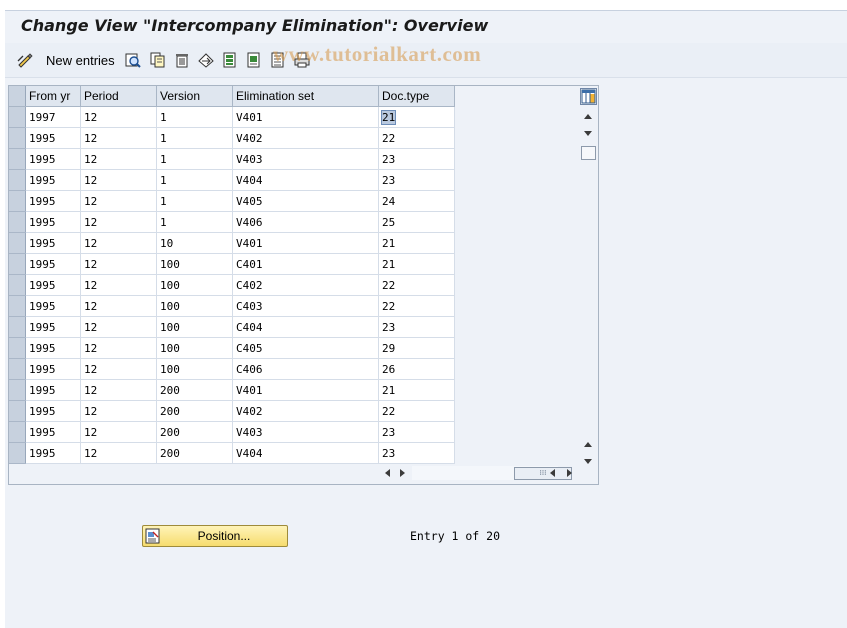 The height and width of the screenshot is (628, 847). What do you see at coordinates (387, 473) in the screenshot?
I see `scroll-left-icon` at bounding box center [387, 473].